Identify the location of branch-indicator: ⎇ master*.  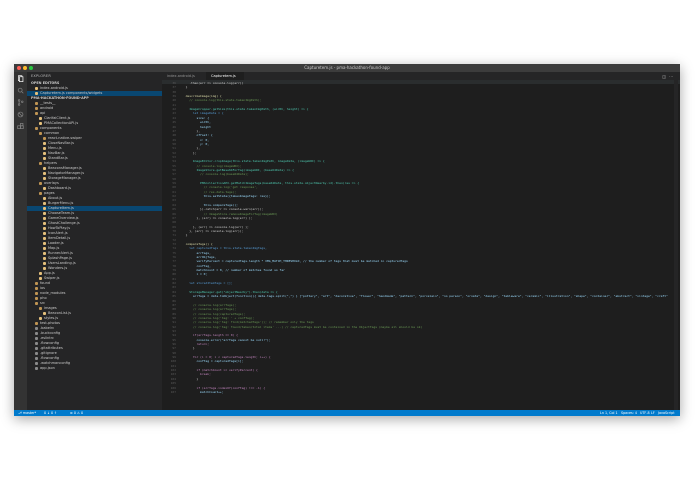
(27, 413).